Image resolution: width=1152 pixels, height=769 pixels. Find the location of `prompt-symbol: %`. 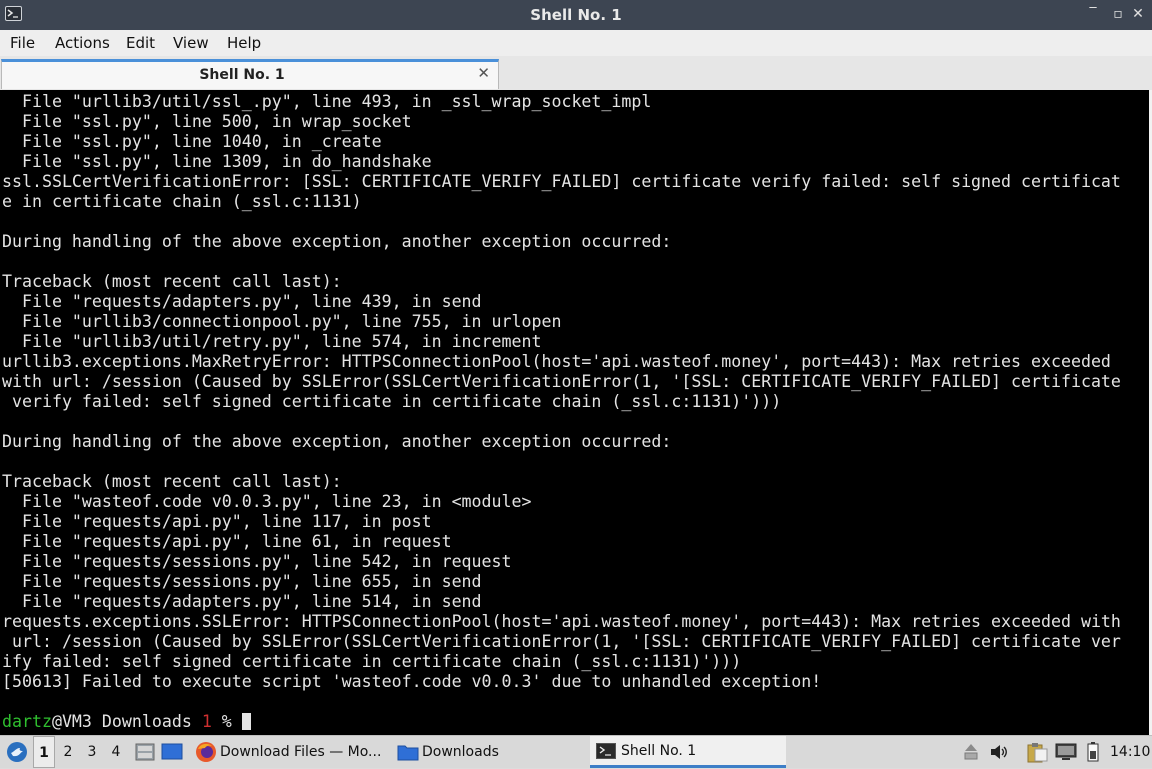

prompt-symbol: % is located at coordinates (226, 721).